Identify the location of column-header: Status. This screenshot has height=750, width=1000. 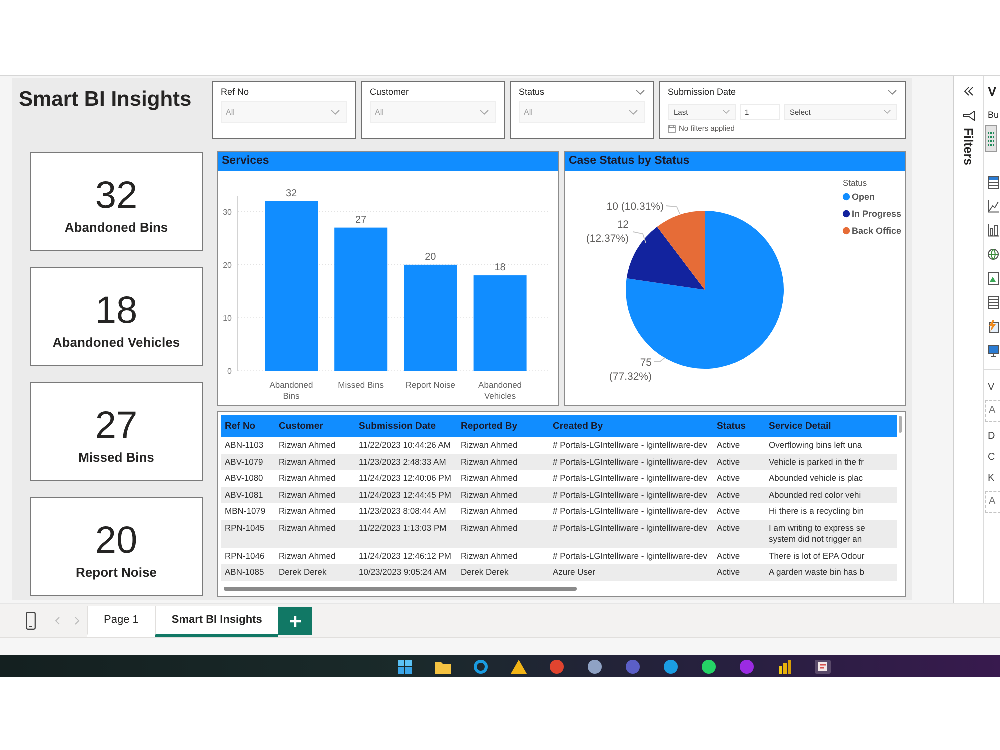
(739, 426).